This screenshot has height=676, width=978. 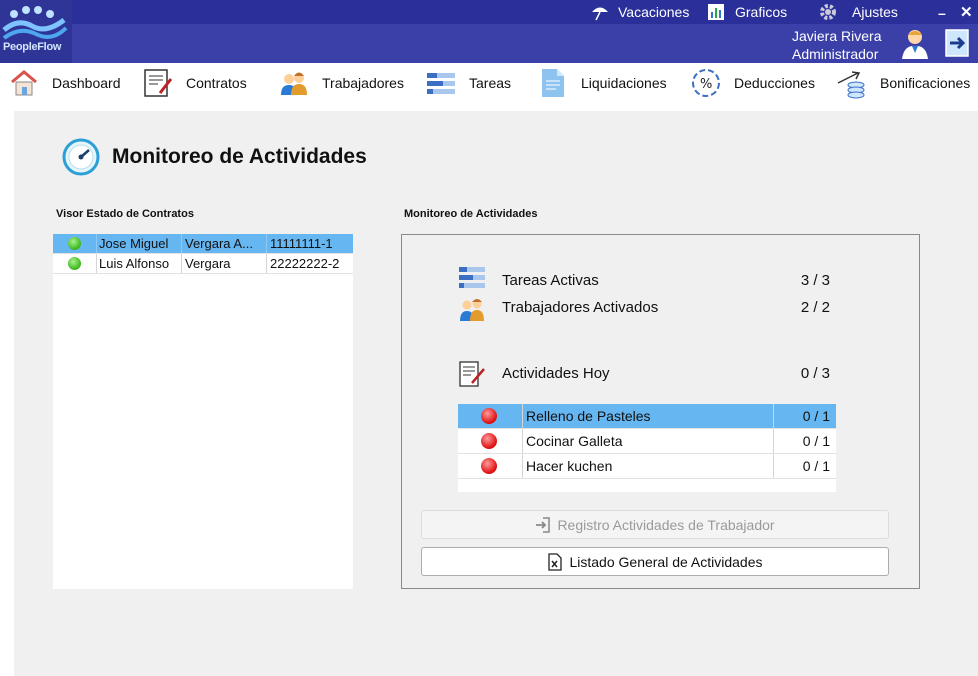 What do you see at coordinates (942, 13) in the screenshot?
I see `minimize-button: –` at bounding box center [942, 13].